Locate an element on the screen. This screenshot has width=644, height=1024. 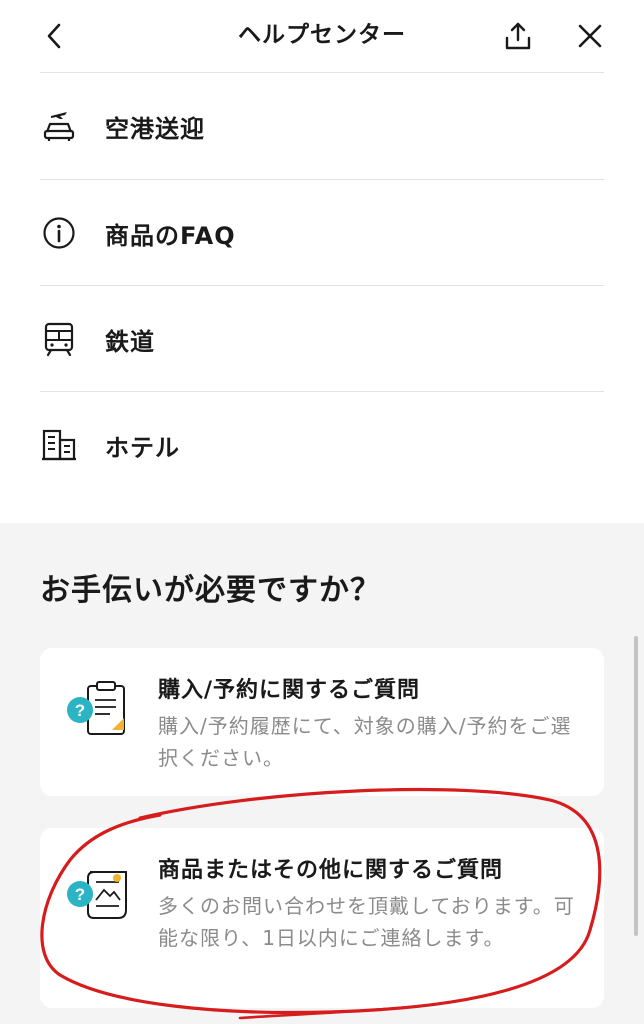
menu-item-label: ホテル is located at coordinates (142, 447).